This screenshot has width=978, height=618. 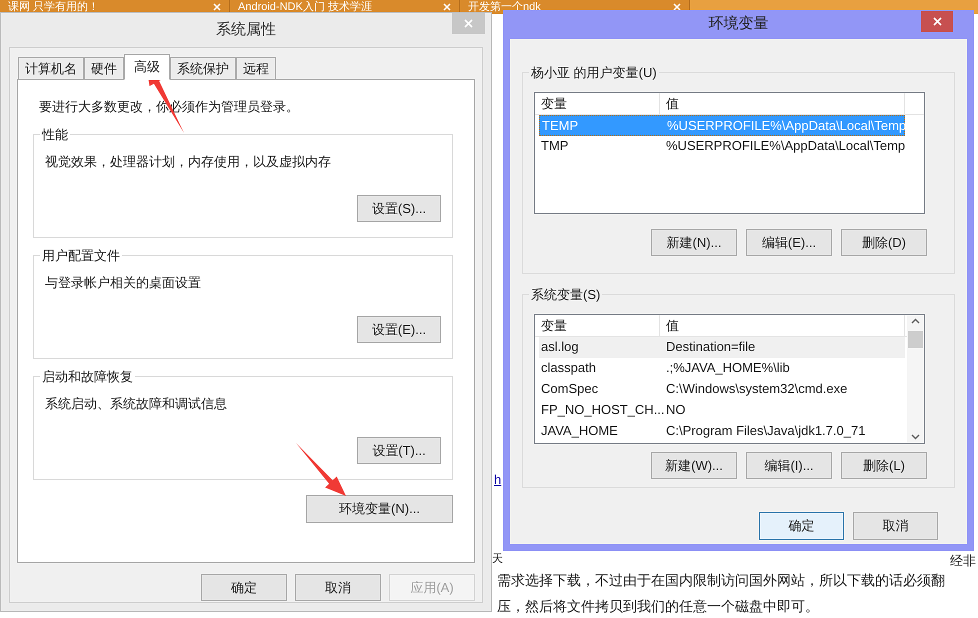 What do you see at coordinates (729, 379) in the screenshot?
I see `list-view: 变量 值 asl.log Destination=file classpath .;%JAVA_HOME%\lib ComSpec C:\Windows\system32\cmd.exe FP_NO_HOST_CH...NO JAVA_HOME C:\Program Files\Java\jdk1.7.0_71` at bounding box center [729, 379].